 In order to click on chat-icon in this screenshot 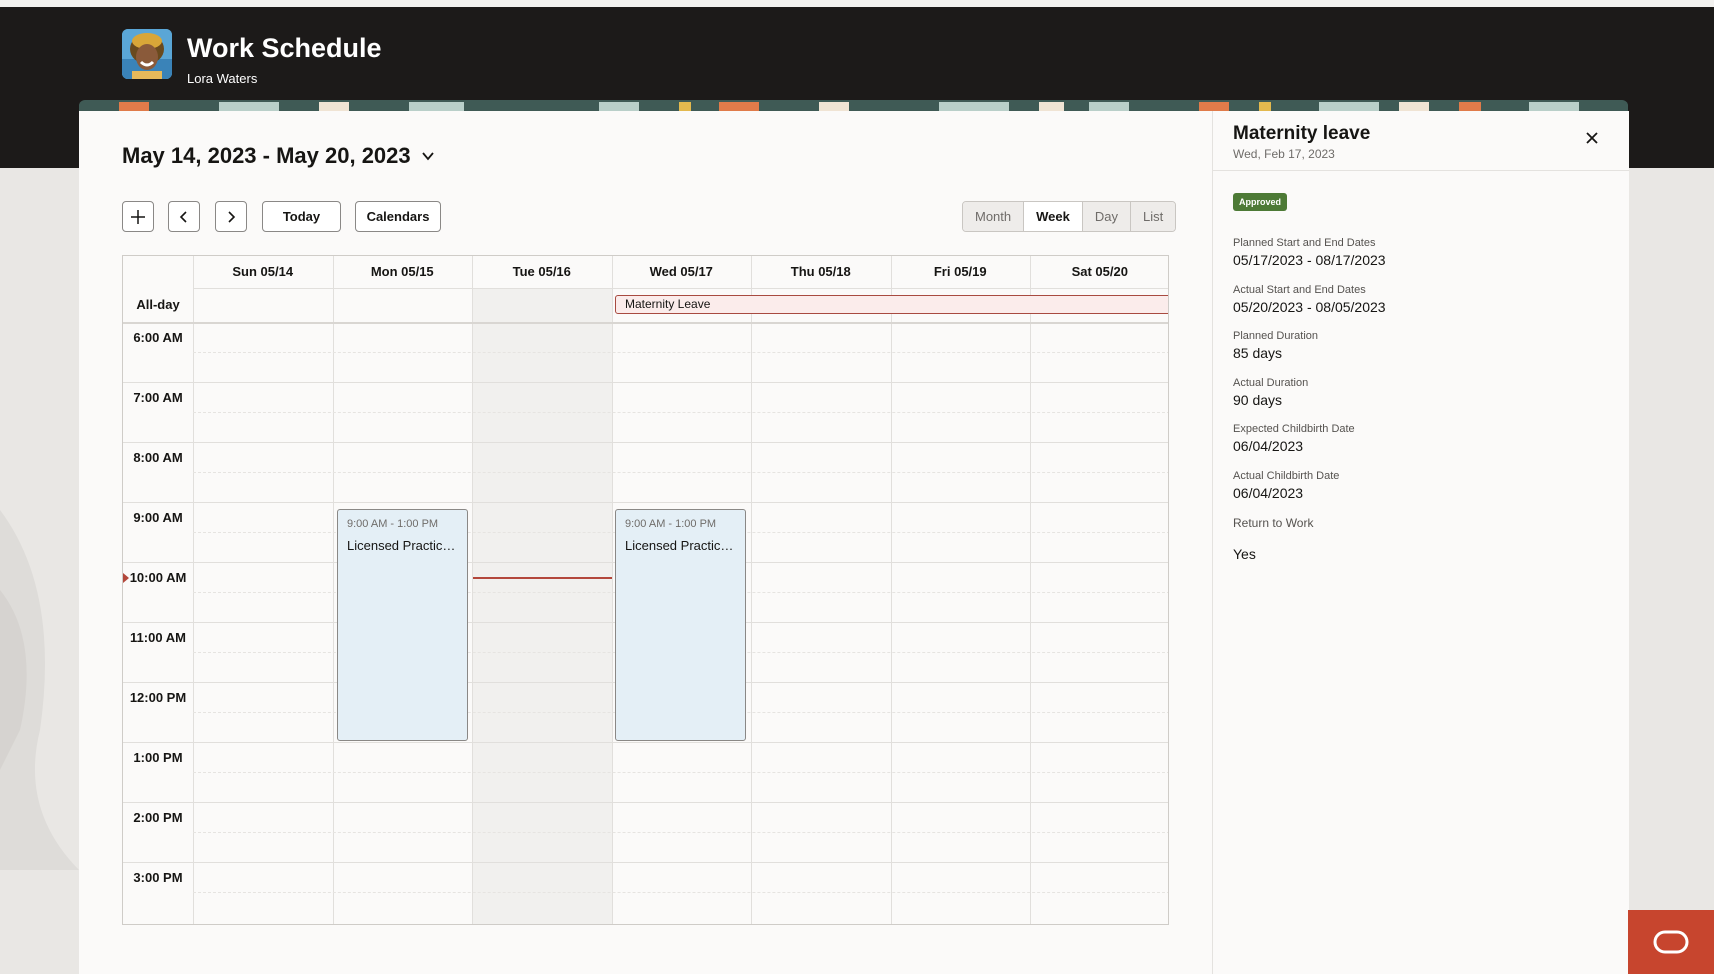, I will do `click(1671, 942)`.